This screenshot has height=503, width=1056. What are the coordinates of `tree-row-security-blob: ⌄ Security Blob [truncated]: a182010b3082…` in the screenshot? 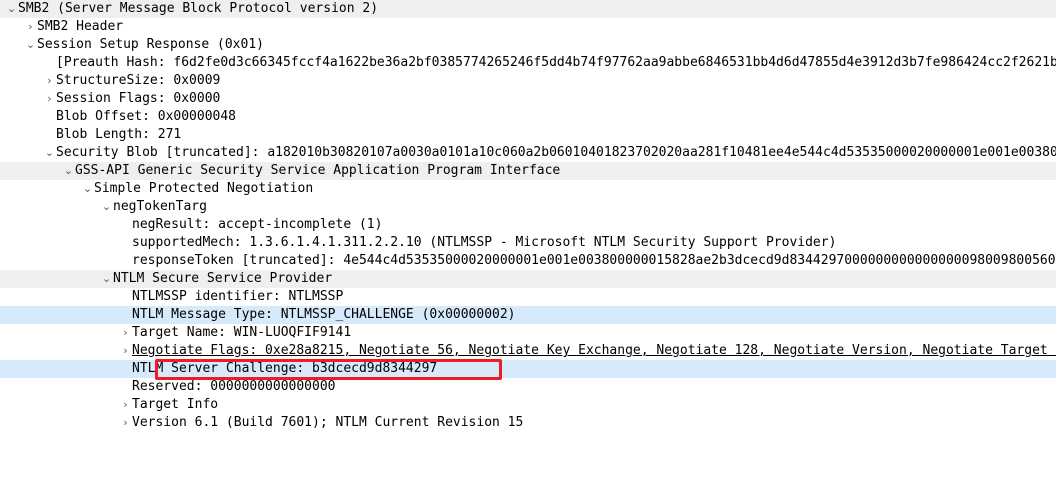 It's located at (528, 153).